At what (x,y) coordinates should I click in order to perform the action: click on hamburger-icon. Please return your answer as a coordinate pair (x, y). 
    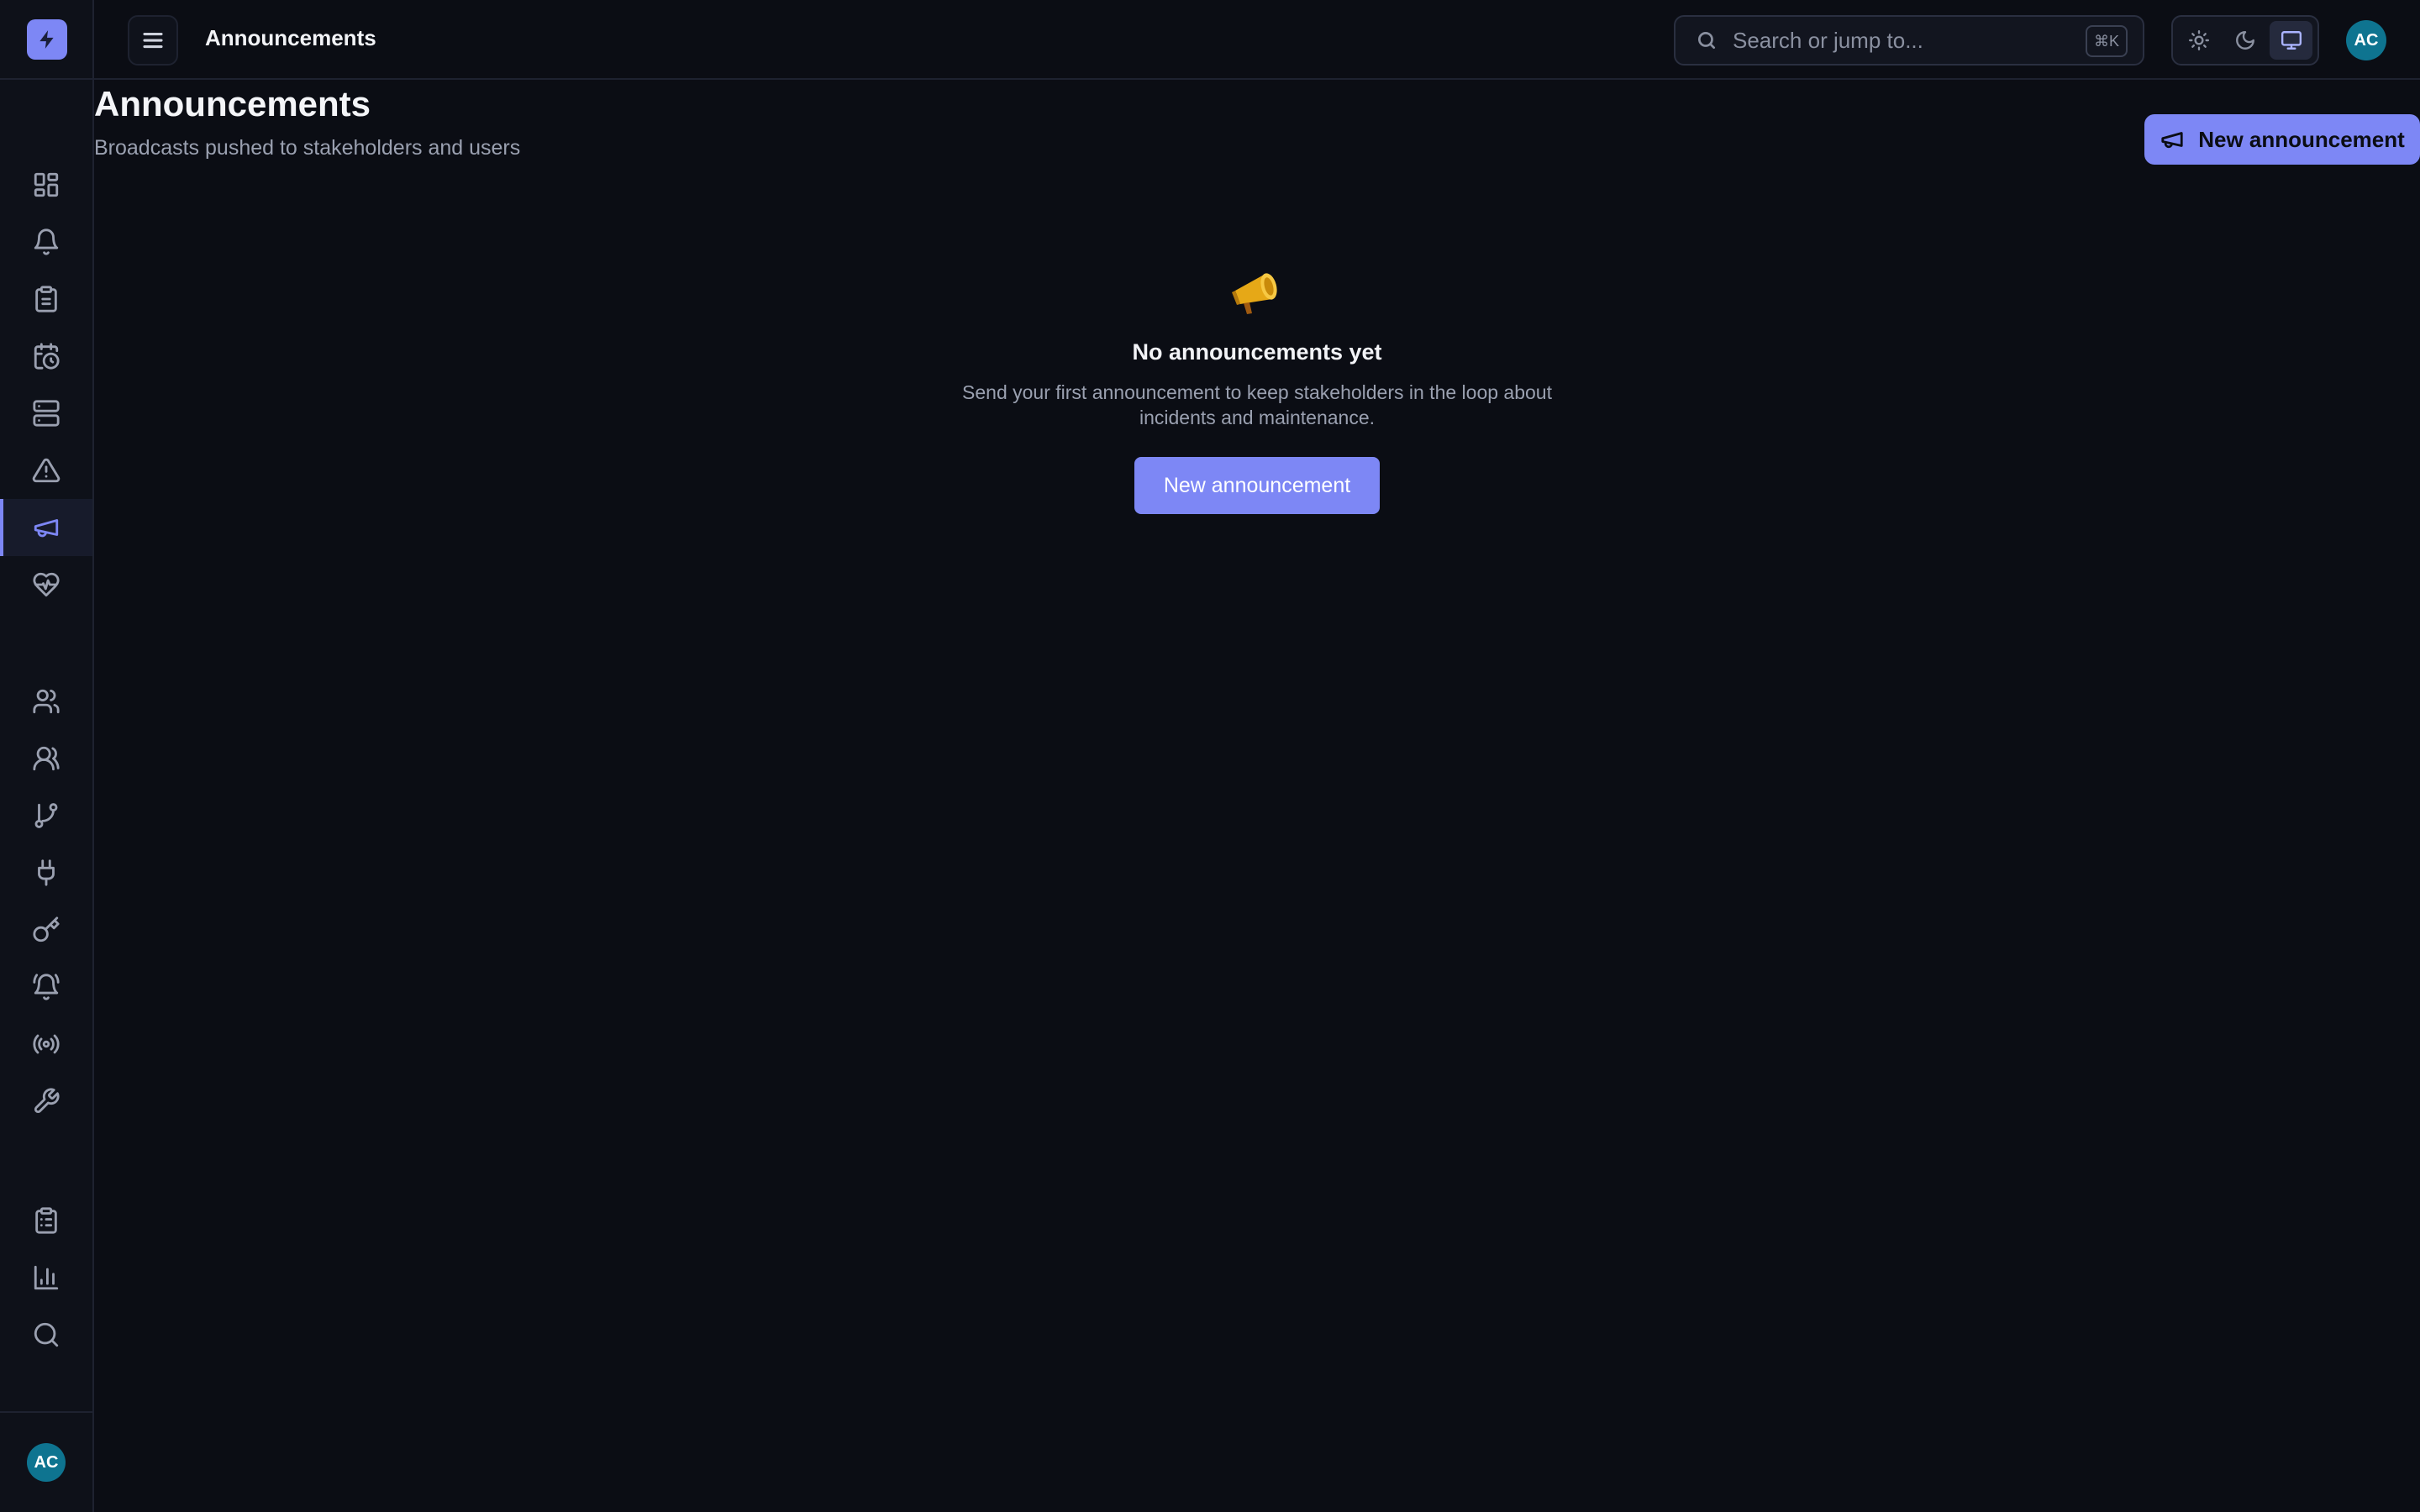
    Looking at the image, I should click on (153, 40).